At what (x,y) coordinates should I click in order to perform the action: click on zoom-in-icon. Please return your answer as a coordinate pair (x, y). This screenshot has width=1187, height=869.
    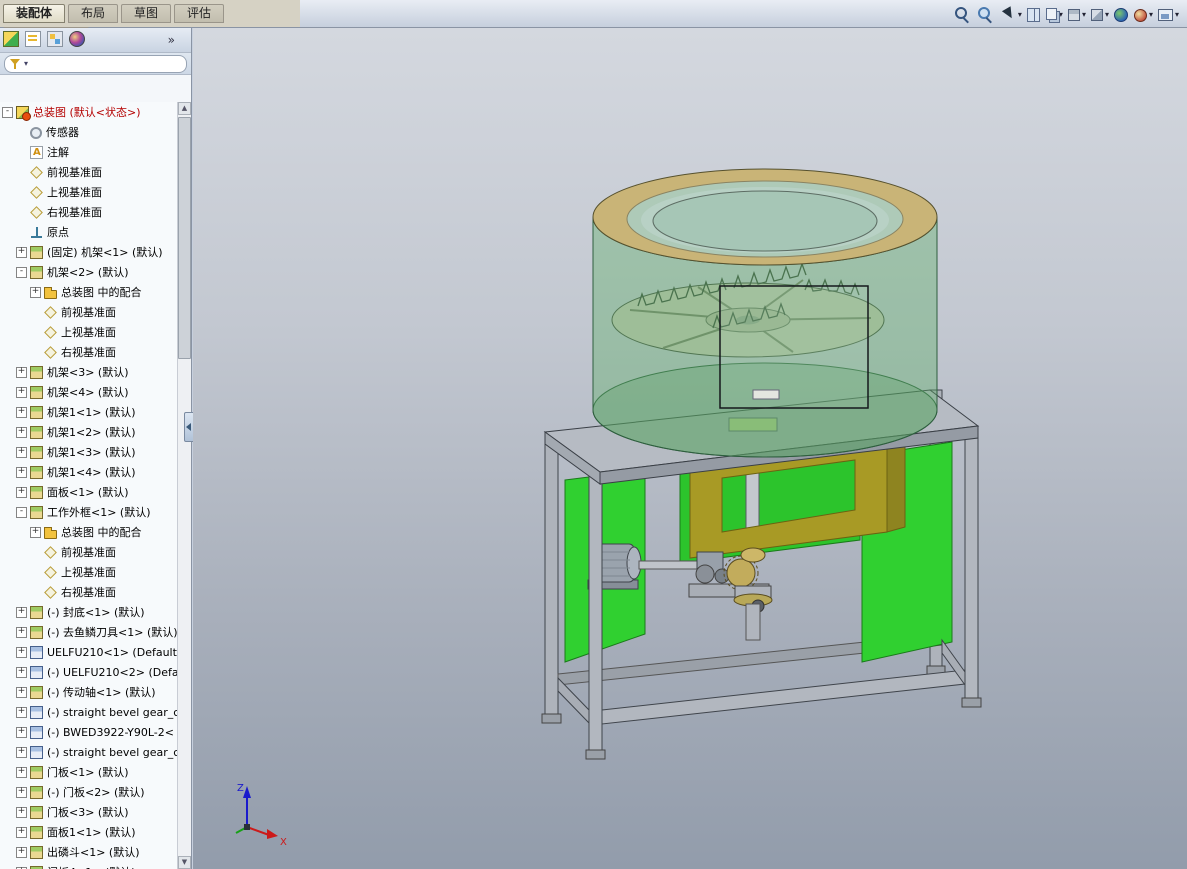
    Looking at the image, I should click on (961, 14).